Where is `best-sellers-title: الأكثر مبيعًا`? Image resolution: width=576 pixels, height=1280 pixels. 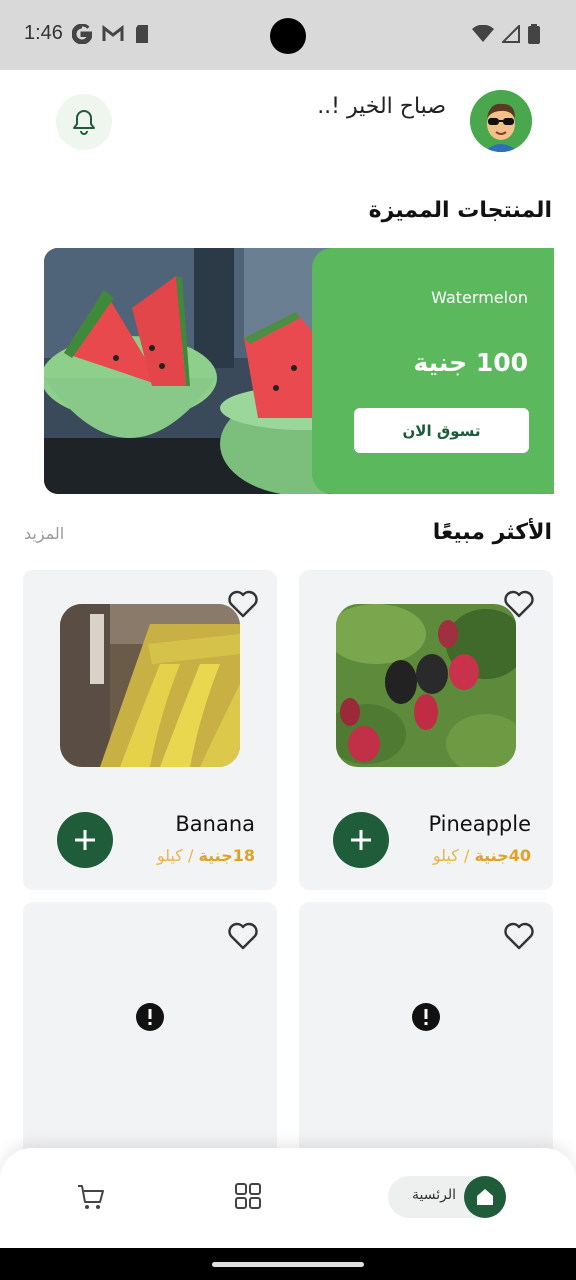 best-sellers-title: الأكثر مبيعًا is located at coordinates (492, 532).